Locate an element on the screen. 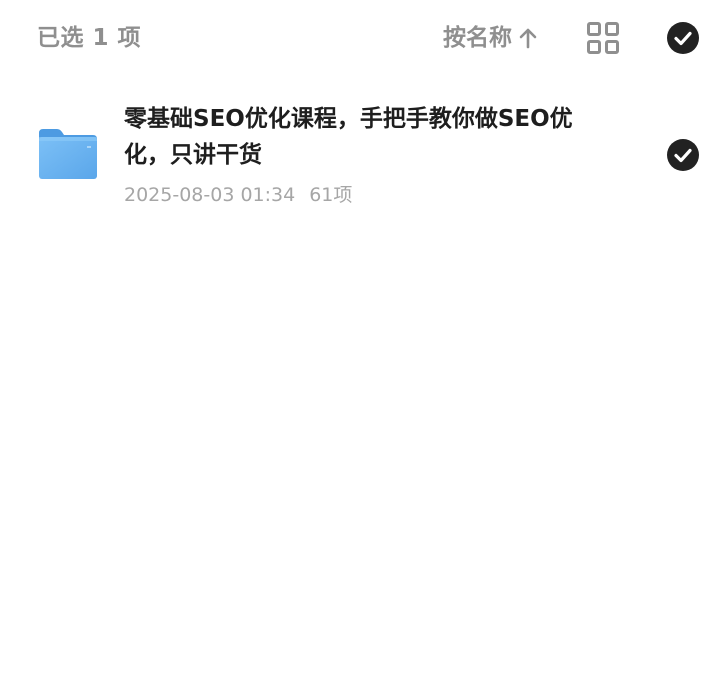 The height and width of the screenshot is (691, 714). selection-header: 已选 1 项 按名称 is located at coordinates (357, 38).